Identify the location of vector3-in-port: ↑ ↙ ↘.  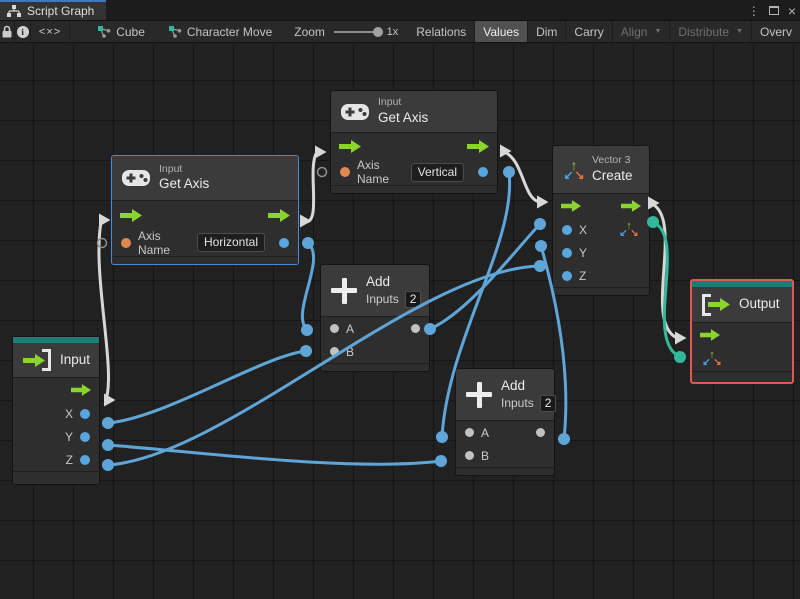
(712, 359).